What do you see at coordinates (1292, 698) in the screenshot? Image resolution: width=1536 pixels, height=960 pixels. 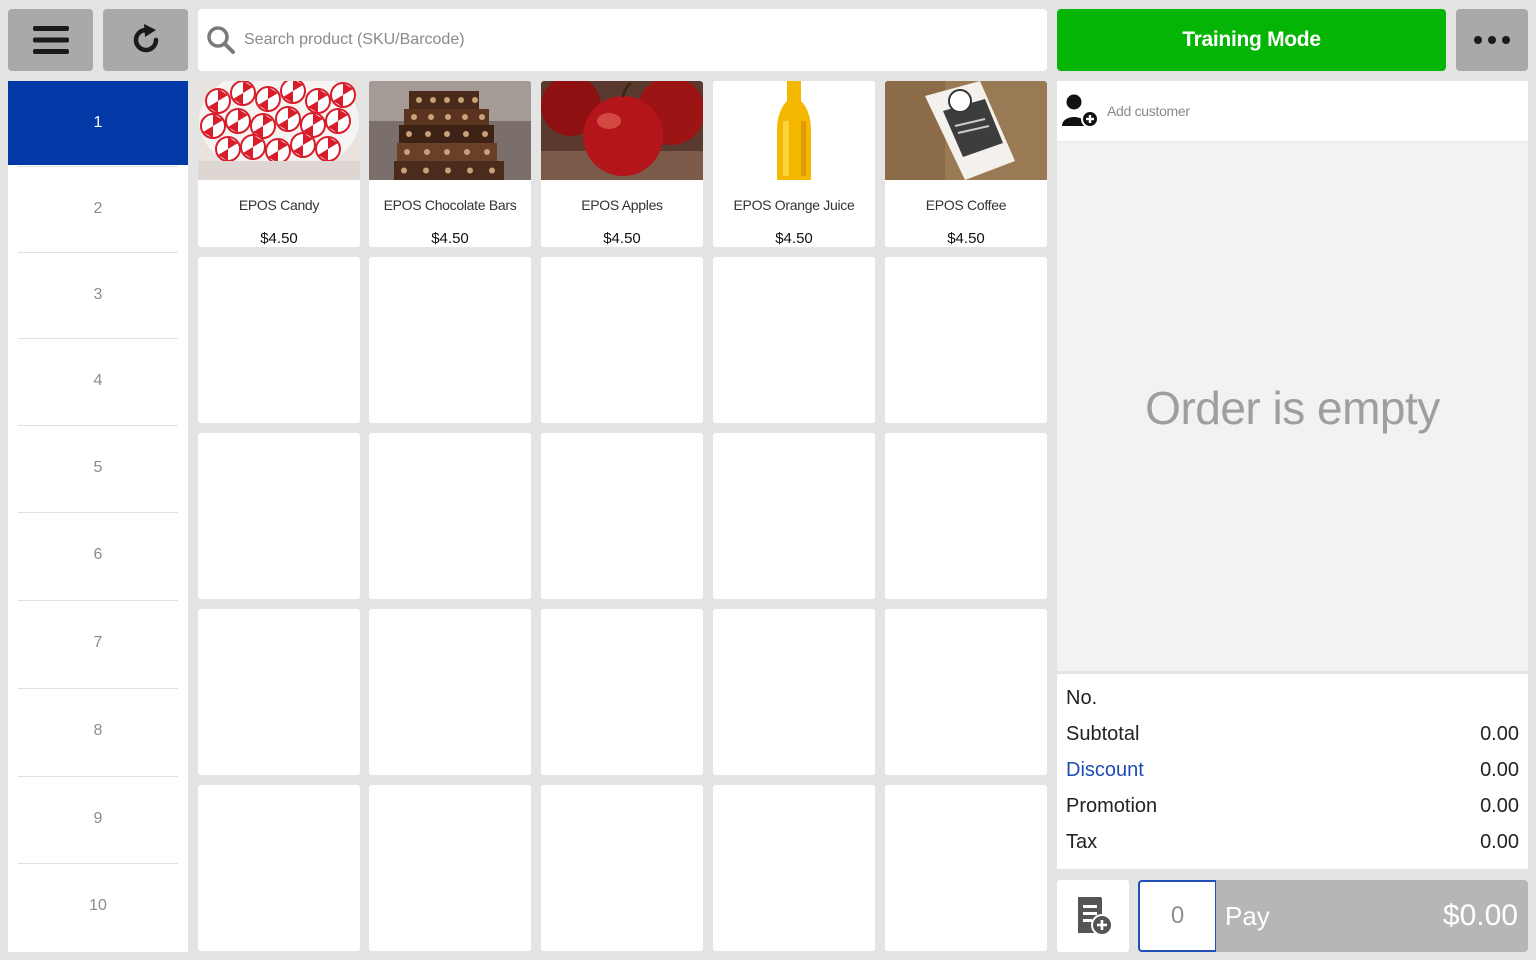 I see `order-number-row: No.` at bounding box center [1292, 698].